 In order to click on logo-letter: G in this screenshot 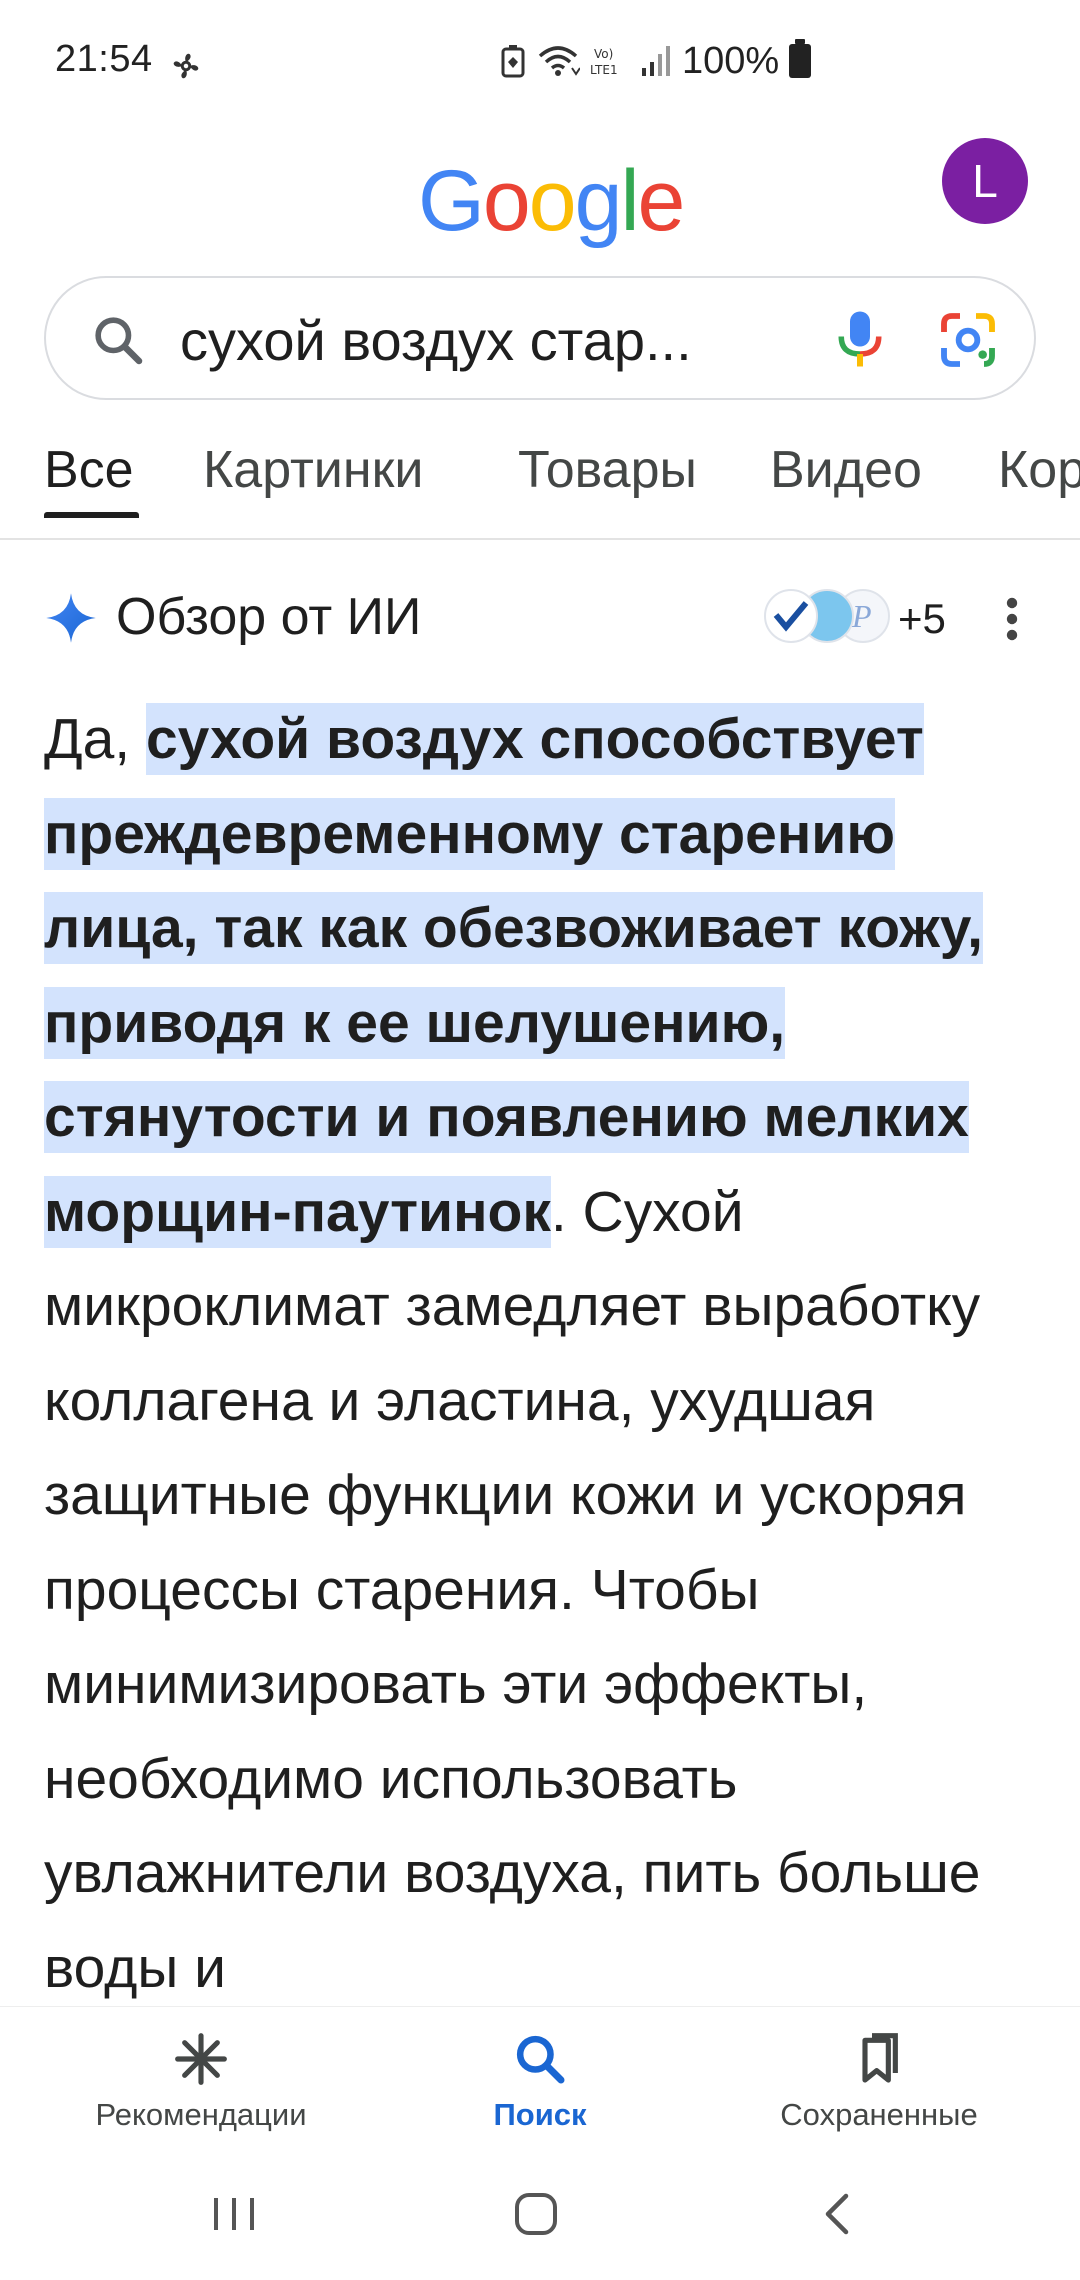, I will do `click(451, 201)`.